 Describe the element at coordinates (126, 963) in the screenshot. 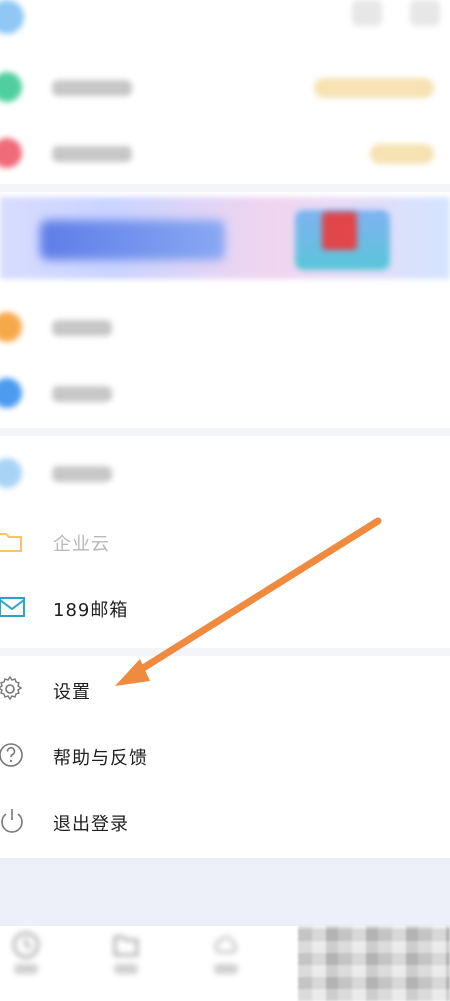

I see `tab-files` at that location.